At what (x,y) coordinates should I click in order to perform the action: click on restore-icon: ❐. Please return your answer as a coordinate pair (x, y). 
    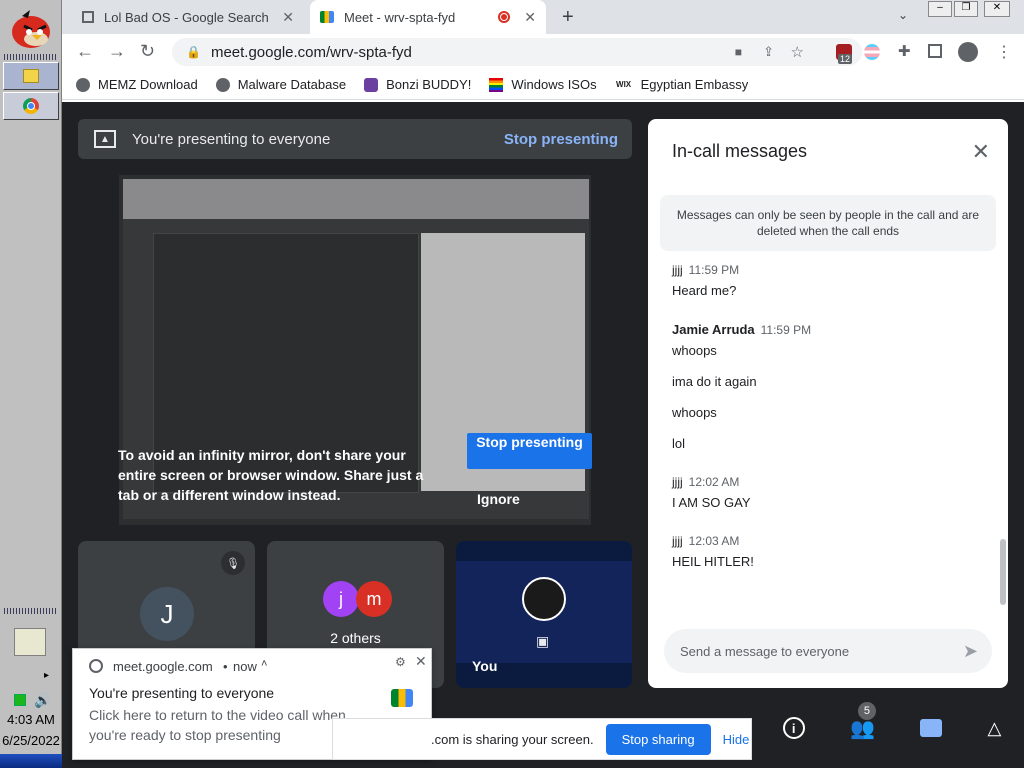
    Looking at the image, I should click on (966, 9).